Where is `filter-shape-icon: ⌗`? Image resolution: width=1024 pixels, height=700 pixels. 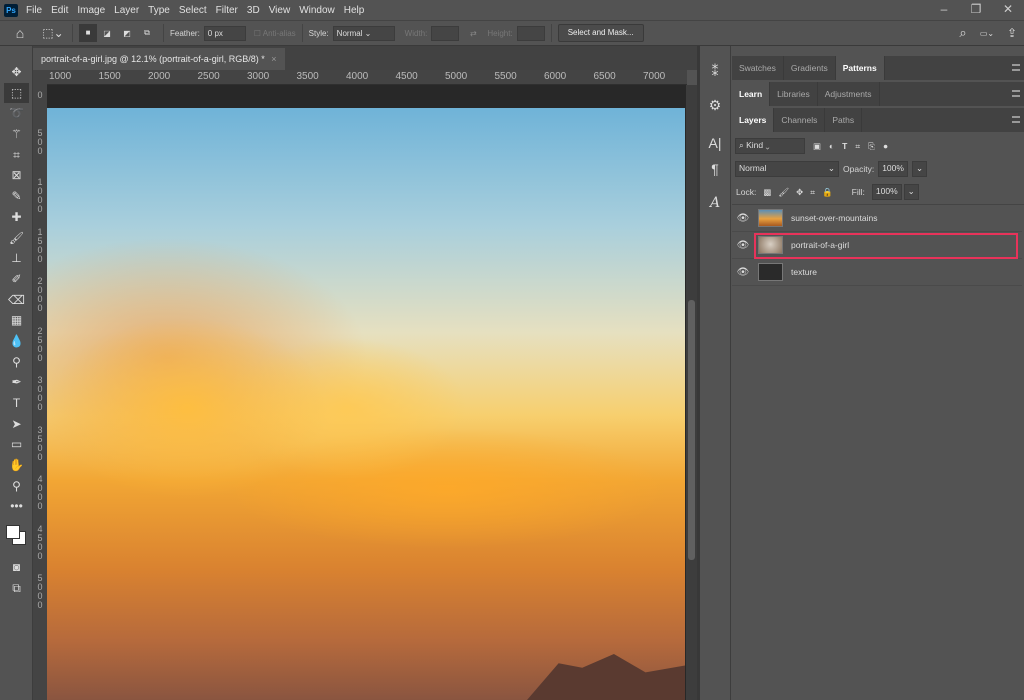
filter-shape-icon: ⌗ is located at coordinates (857, 146).